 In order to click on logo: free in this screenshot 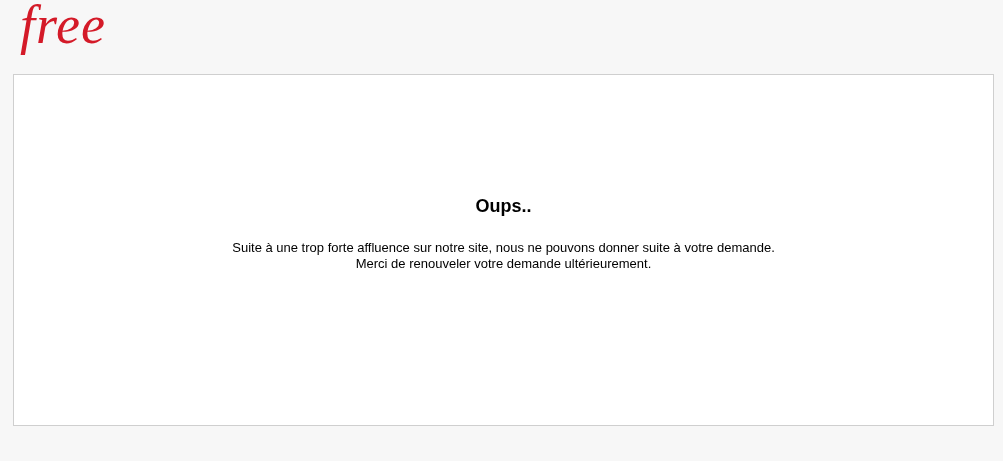, I will do `click(63, 28)`.